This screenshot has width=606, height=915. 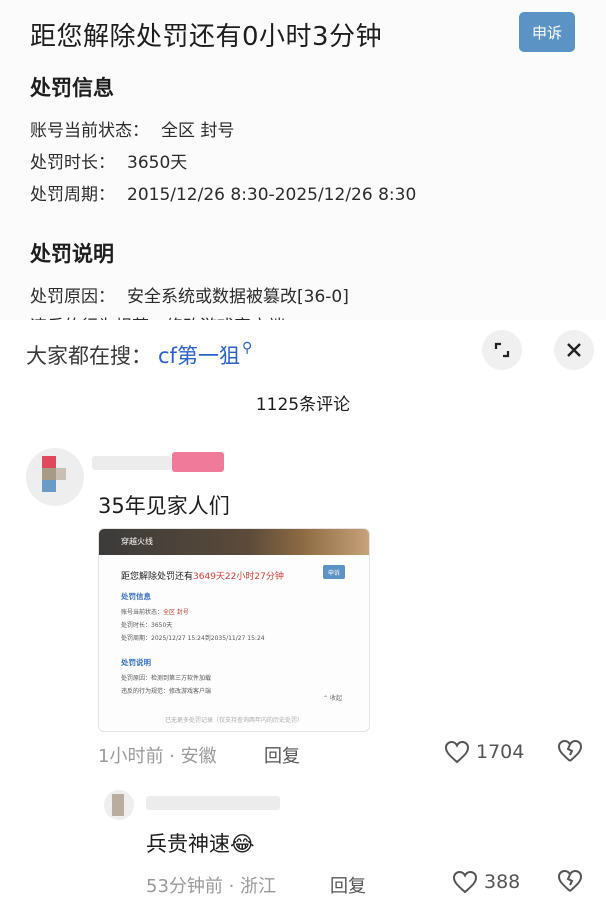 What do you see at coordinates (234, 542) in the screenshot?
I see `image-banner: 穿越火线` at bounding box center [234, 542].